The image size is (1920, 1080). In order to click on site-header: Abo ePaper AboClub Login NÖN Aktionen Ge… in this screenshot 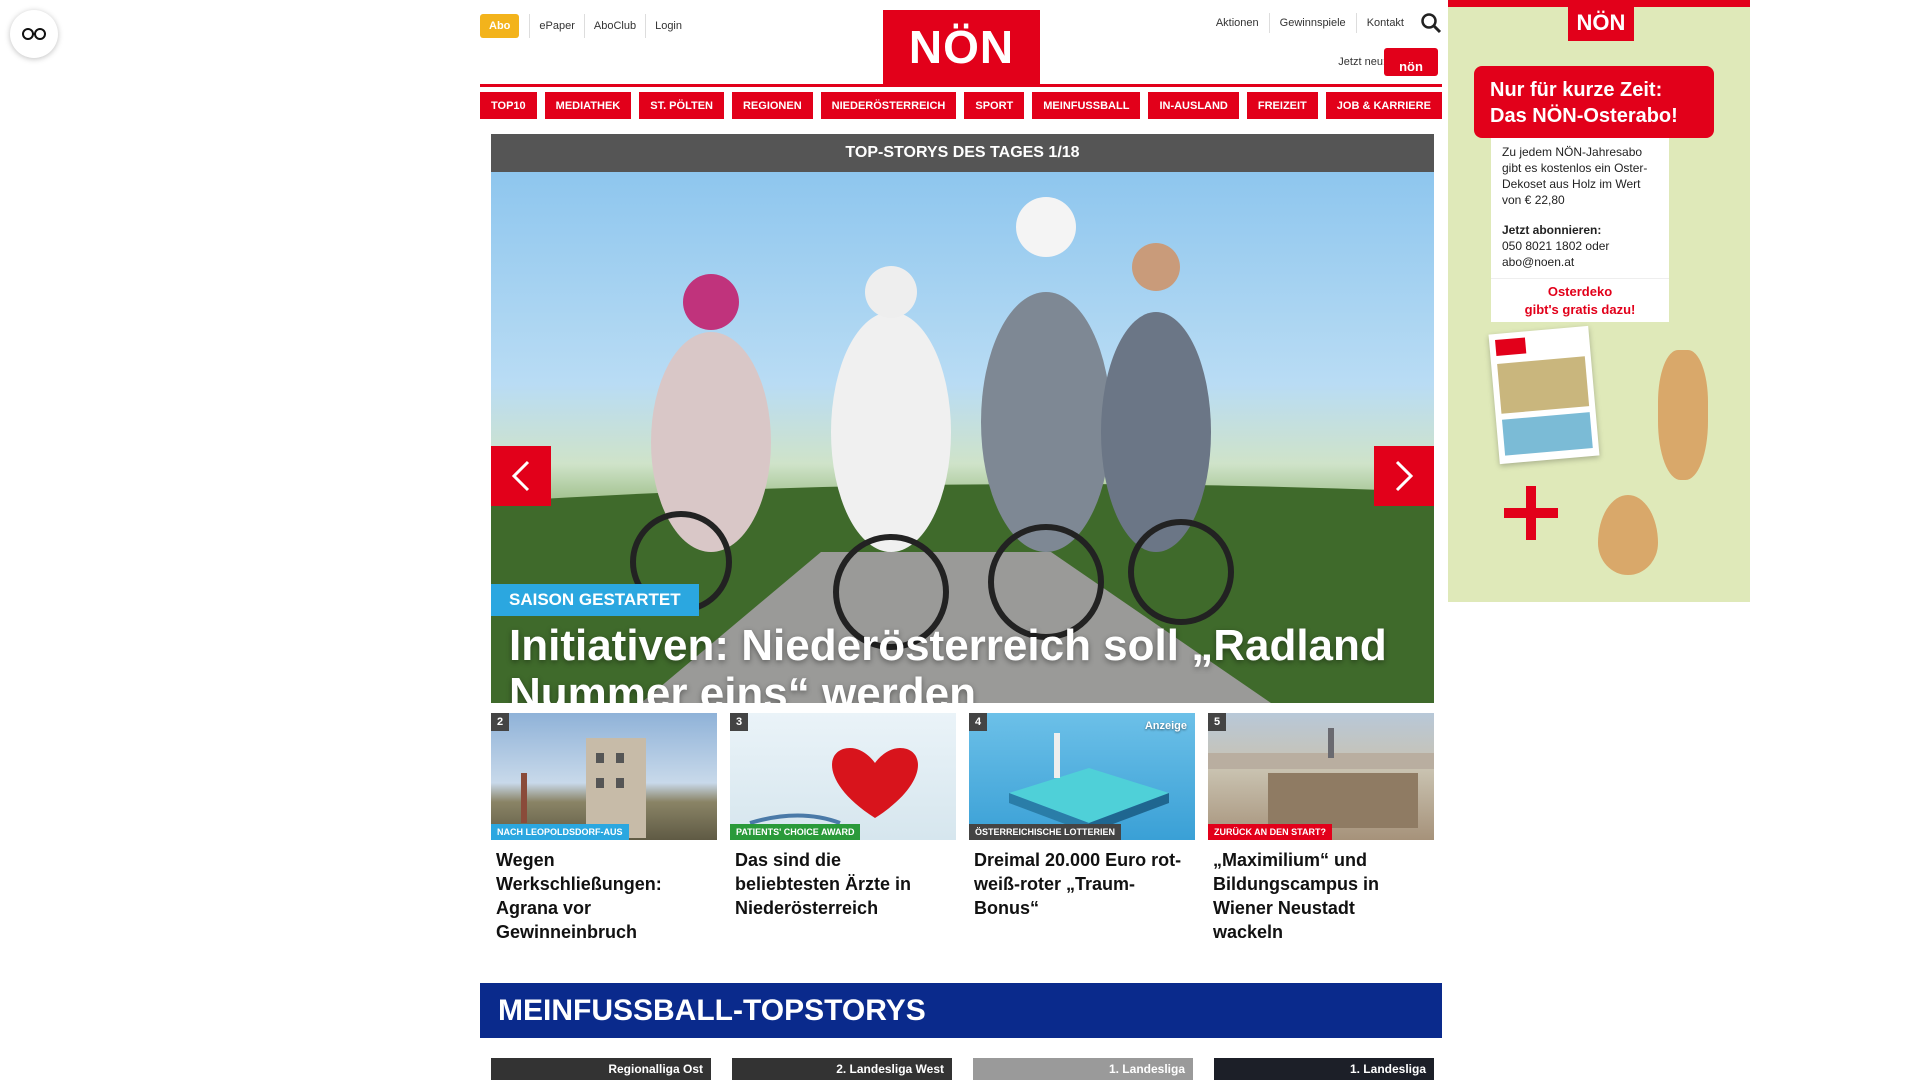, I will do `click(961, 43)`.